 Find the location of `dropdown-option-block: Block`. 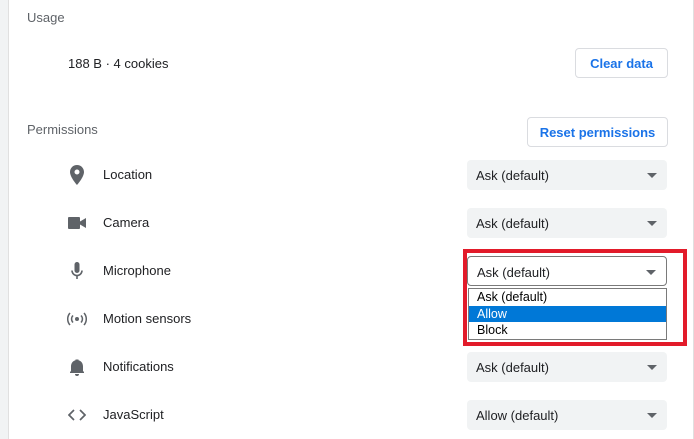

dropdown-option-block: Block is located at coordinates (567, 330).